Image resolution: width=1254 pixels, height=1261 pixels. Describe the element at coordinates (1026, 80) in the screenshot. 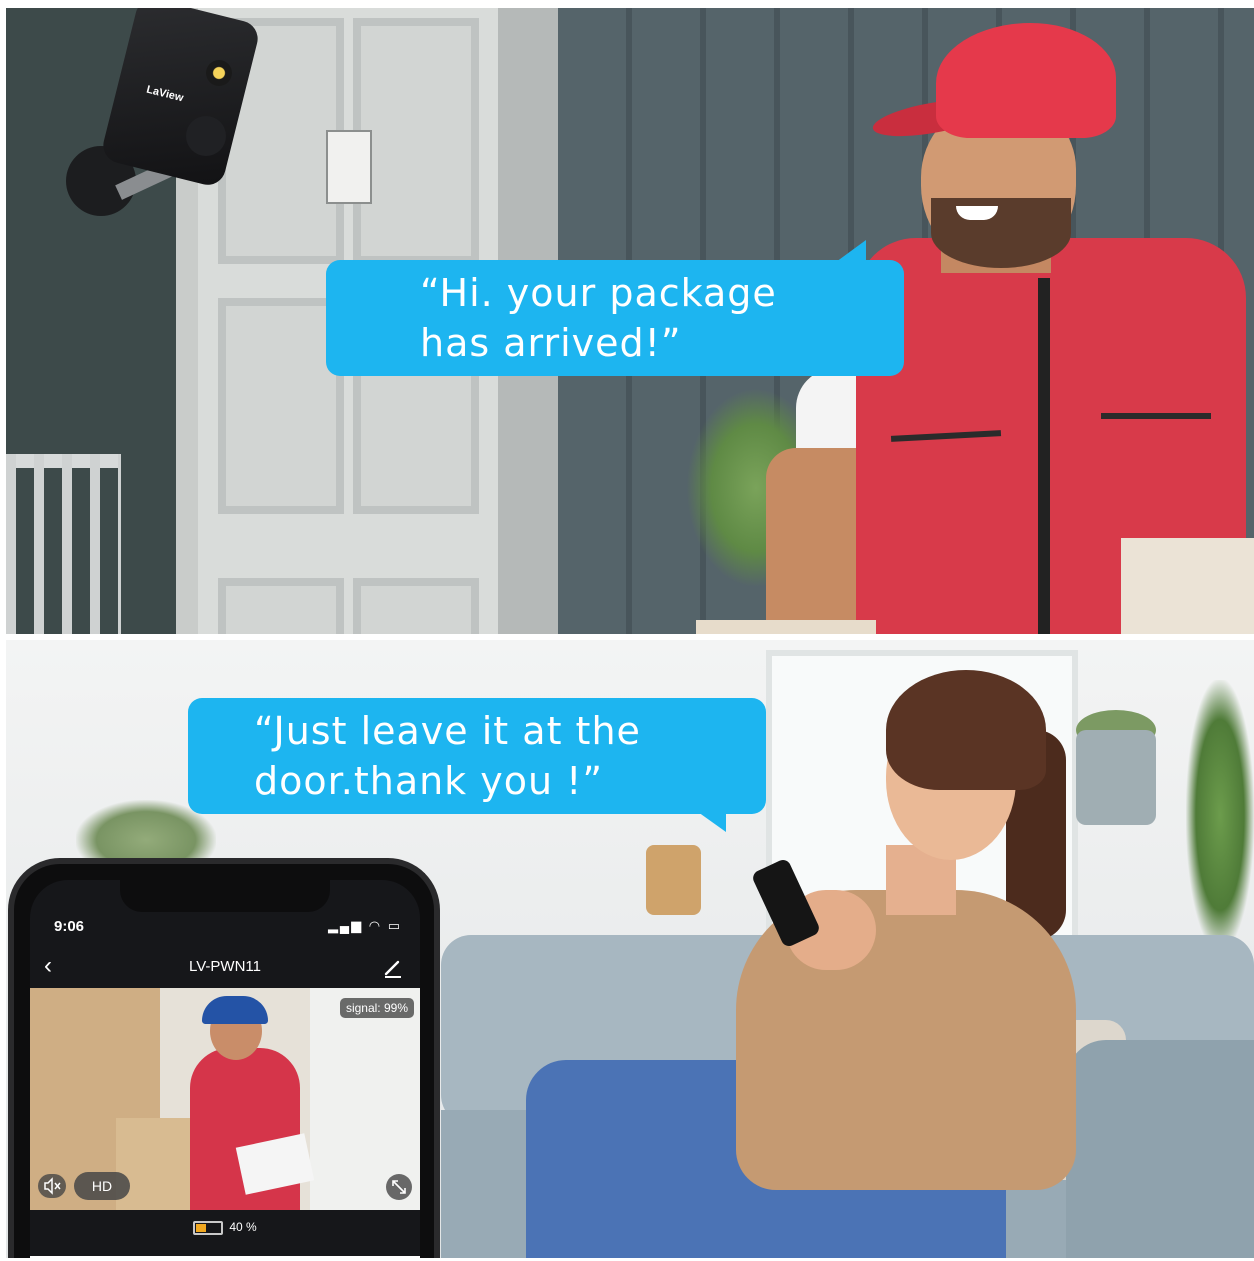

I see `red-cap` at that location.